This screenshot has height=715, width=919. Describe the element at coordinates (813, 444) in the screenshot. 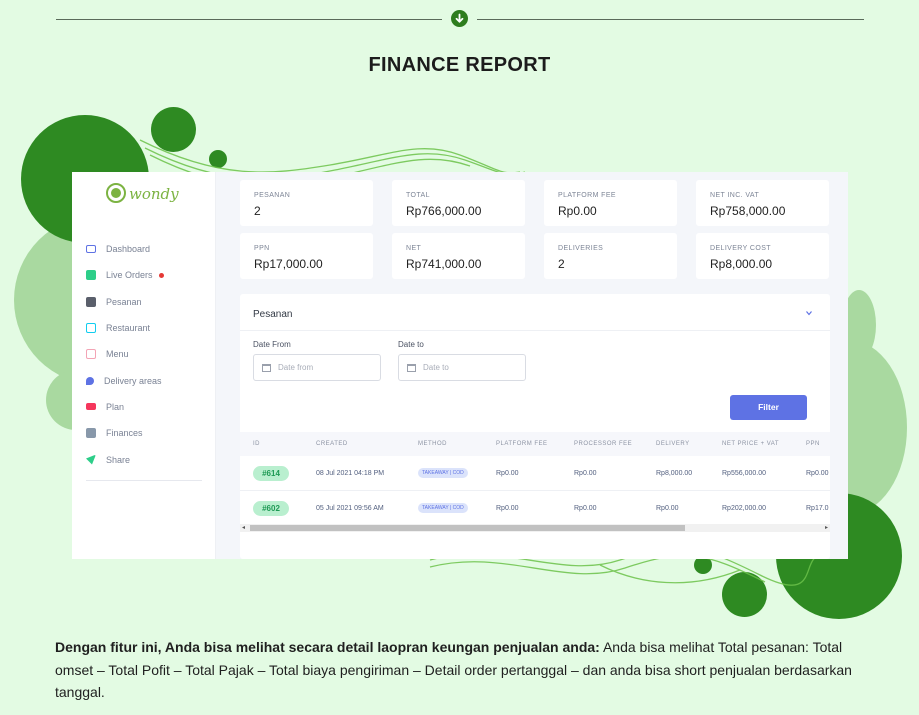

I see `column-header: PPN` at that location.